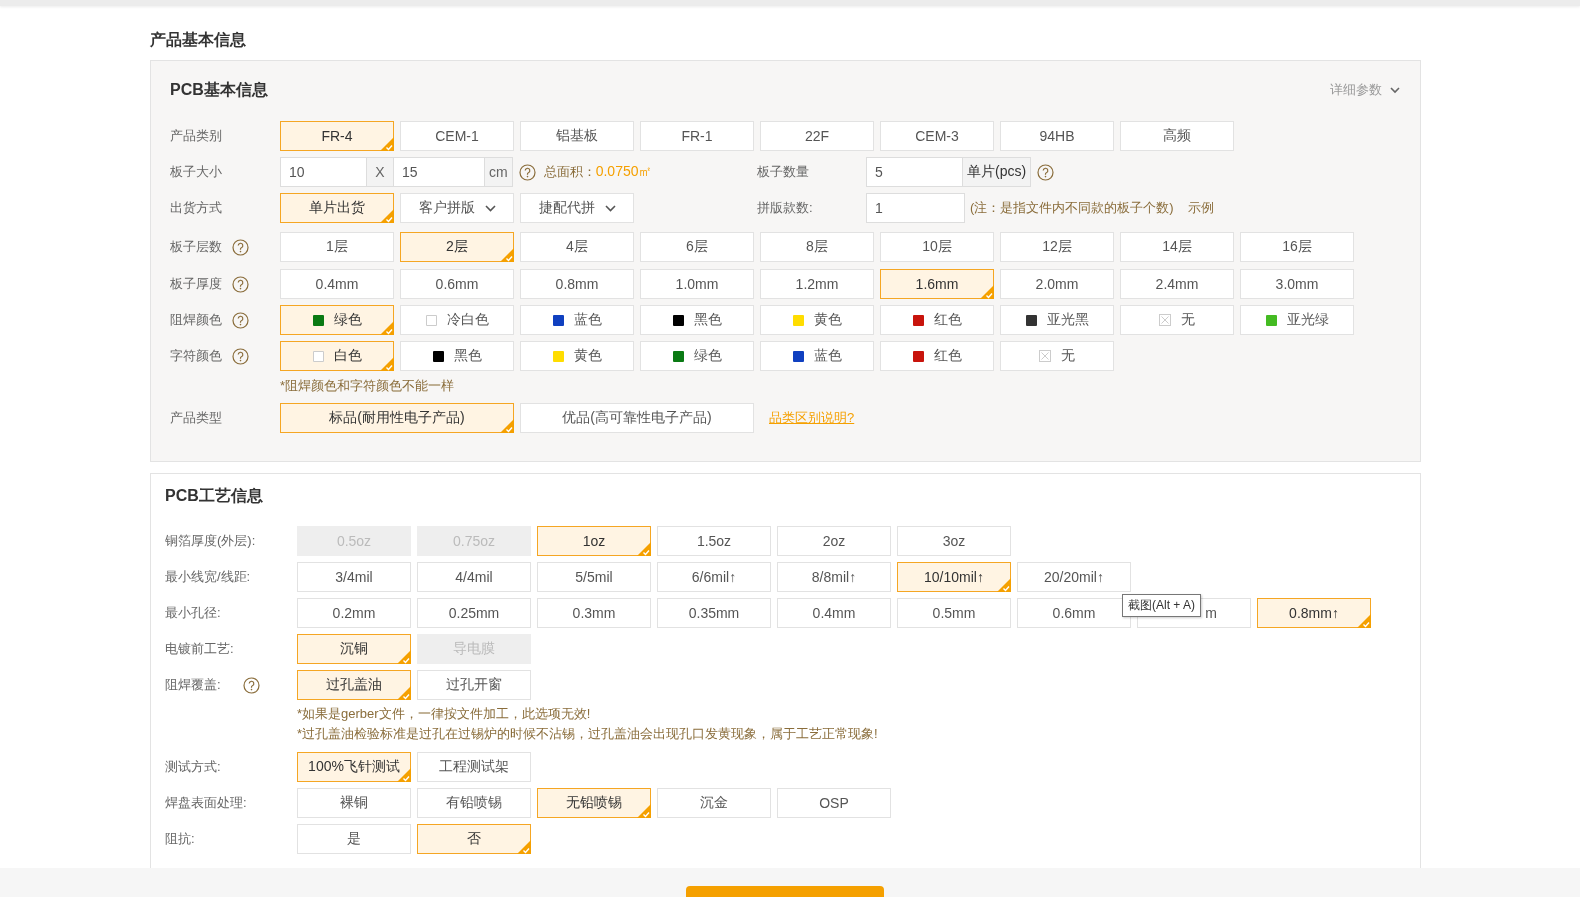 The width and height of the screenshot is (1580, 897). I want to click on field-label: 阻焊覆盖:, so click(193, 685).